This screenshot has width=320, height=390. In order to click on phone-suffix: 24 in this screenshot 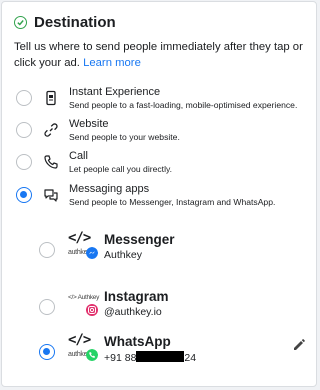, I will do `click(190, 358)`.